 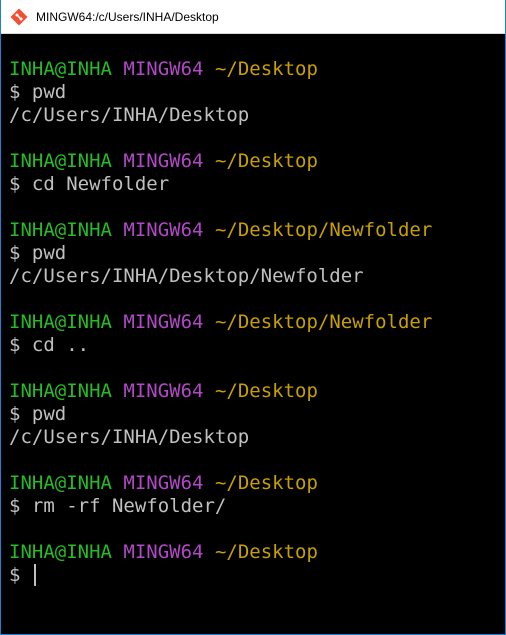 I want to click on window-title: MINGW64:/c/Users/INHA/Desktop, so click(x=127, y=16).